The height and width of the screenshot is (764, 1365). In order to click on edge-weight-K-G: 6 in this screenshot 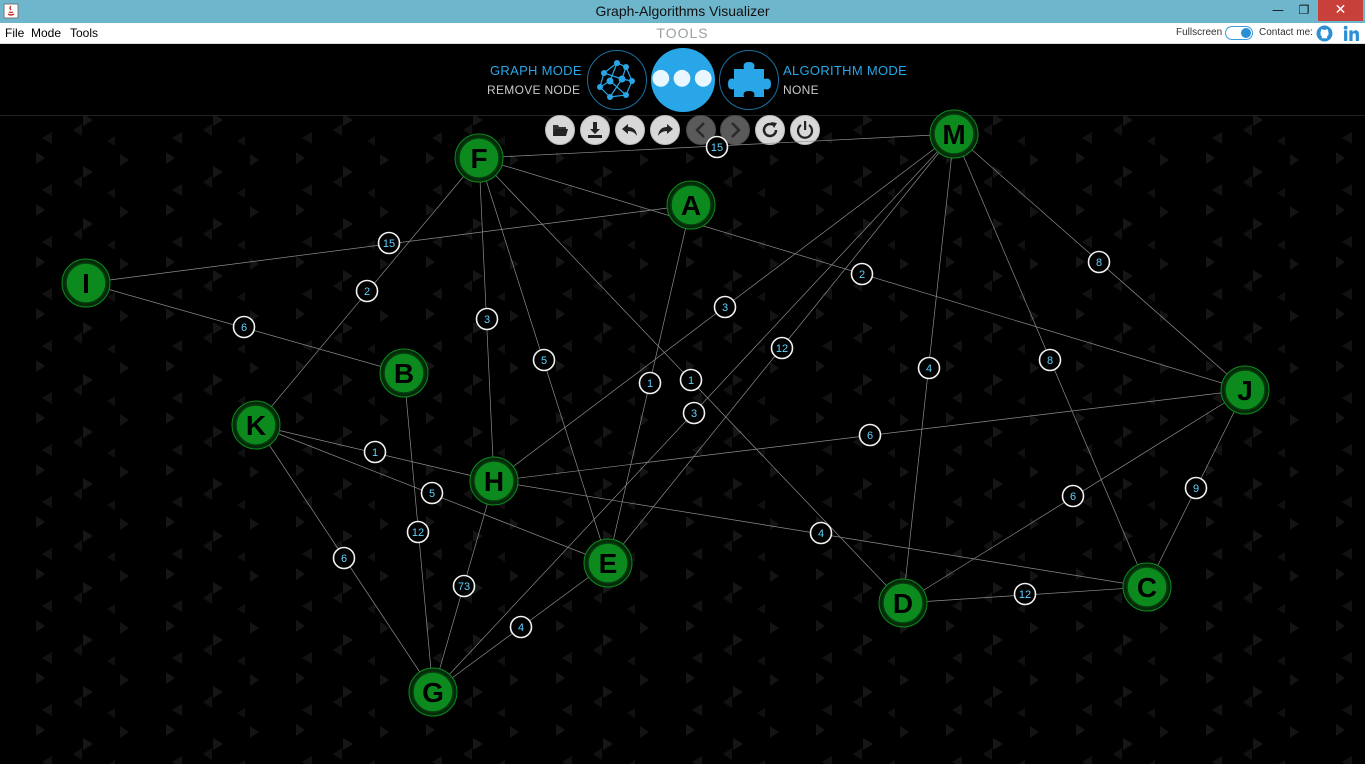, I will do `click(344, 558)`.